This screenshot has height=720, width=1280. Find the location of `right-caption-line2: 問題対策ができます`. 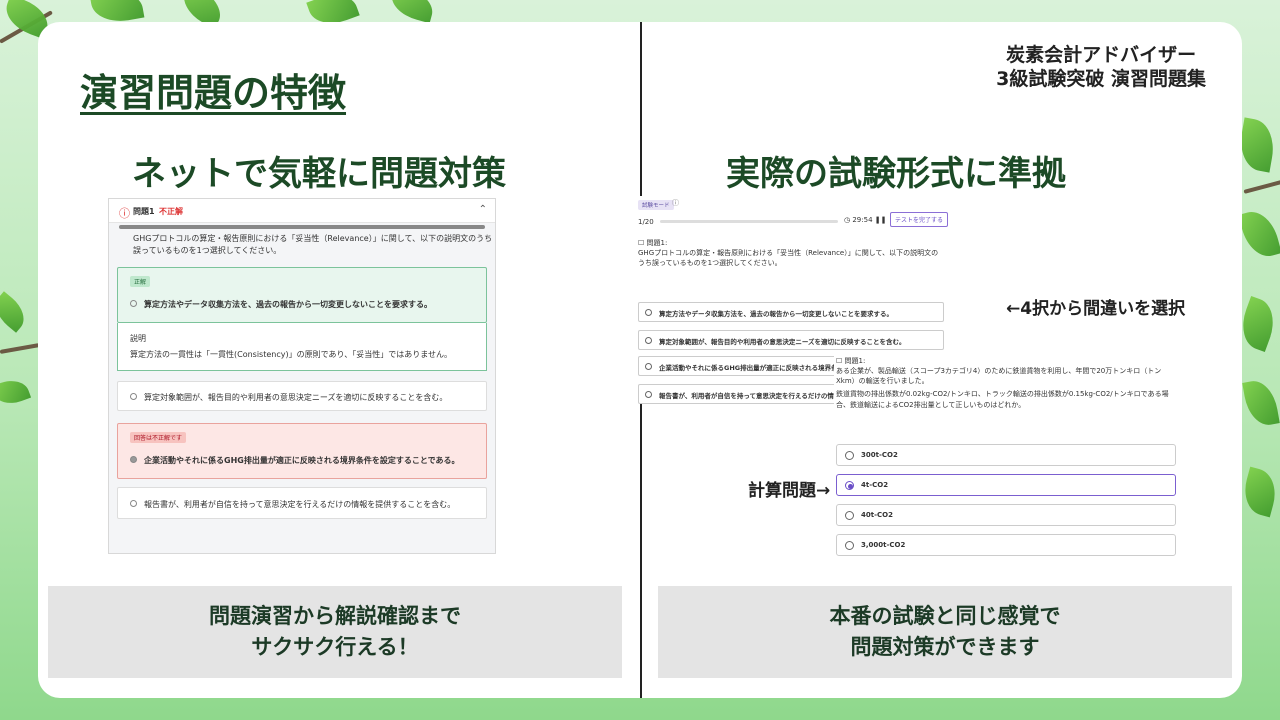

right-caption-line2: 問題対策ができます is located at coordinates (945, 647).